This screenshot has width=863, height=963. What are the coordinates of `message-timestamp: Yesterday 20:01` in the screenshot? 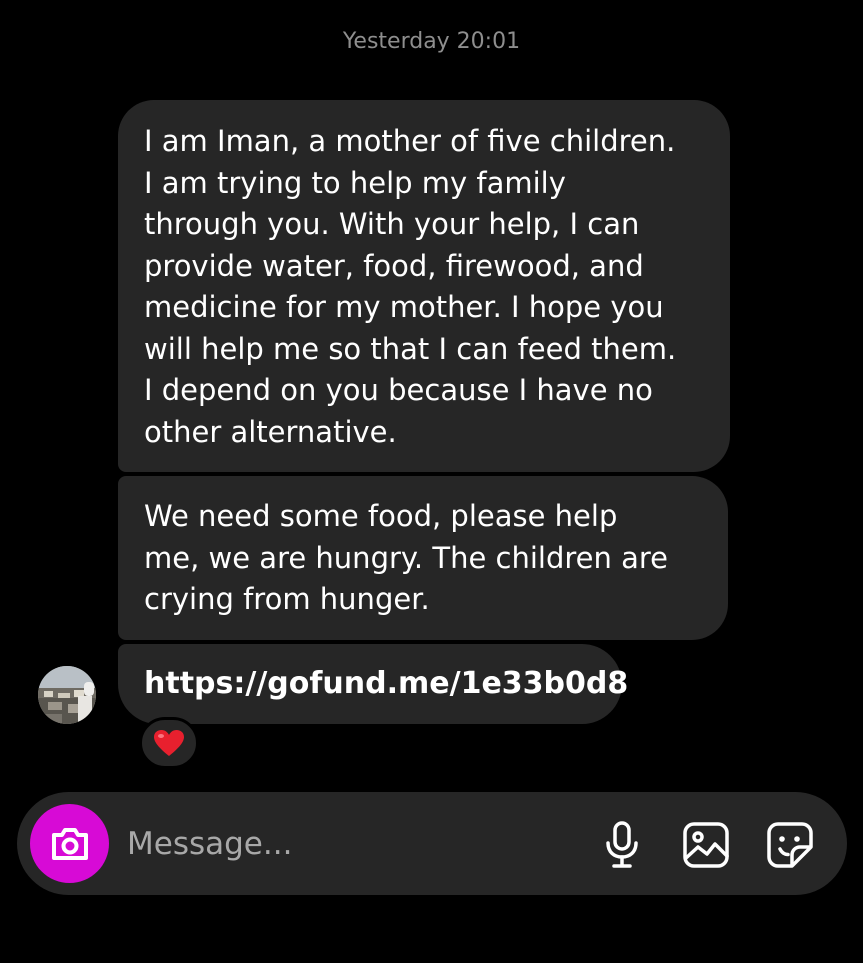 It's located at (431, 41).